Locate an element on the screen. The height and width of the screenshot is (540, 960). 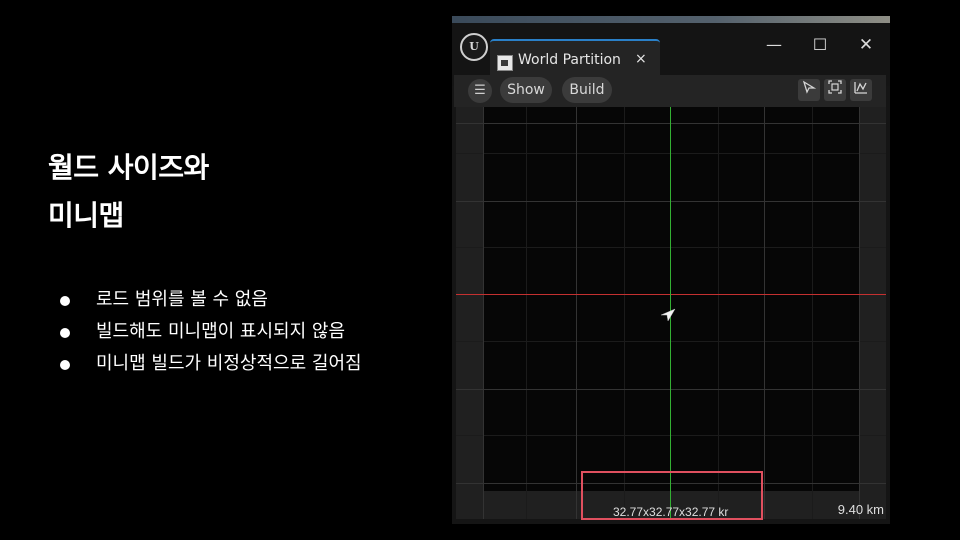
player-position-icon is located at coordinates (668, 314).